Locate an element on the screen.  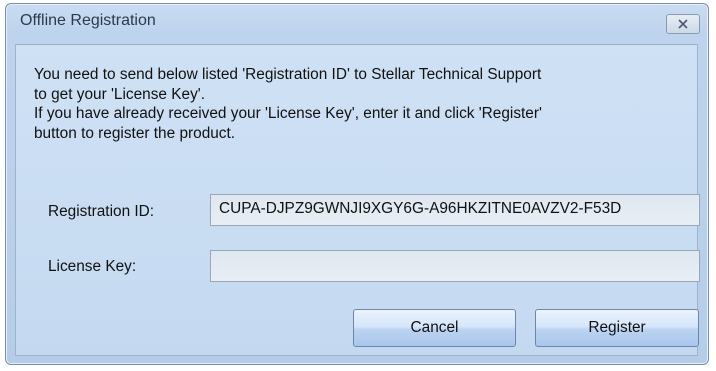
close-icon is located at coordinates (683, 24).